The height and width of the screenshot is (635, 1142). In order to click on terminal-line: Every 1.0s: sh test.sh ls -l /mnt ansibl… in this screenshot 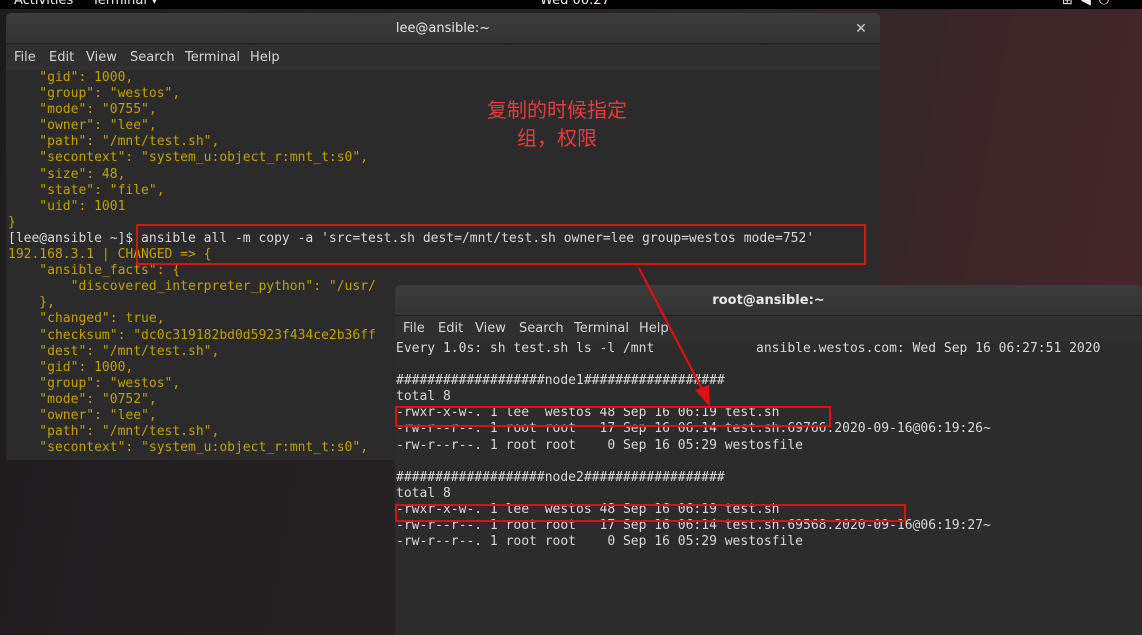, I will do `click(748, 348)`.